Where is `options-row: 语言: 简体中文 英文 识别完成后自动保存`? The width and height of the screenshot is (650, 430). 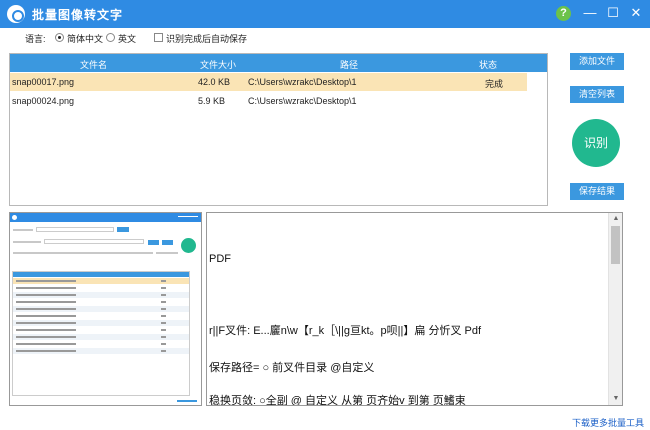
options-row: 语言: 简体中文 英文 识别完成后自动保存 is located at coordinates (200, 38).